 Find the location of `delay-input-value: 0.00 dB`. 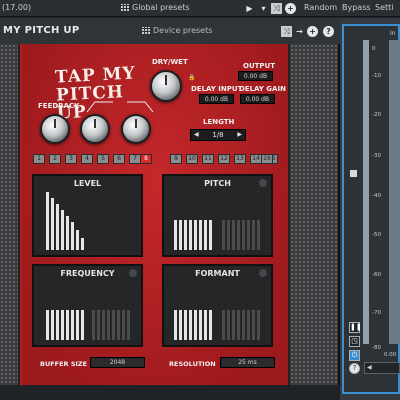

delay-input-value: 0.00 dB is located at coordinates (216, 99).